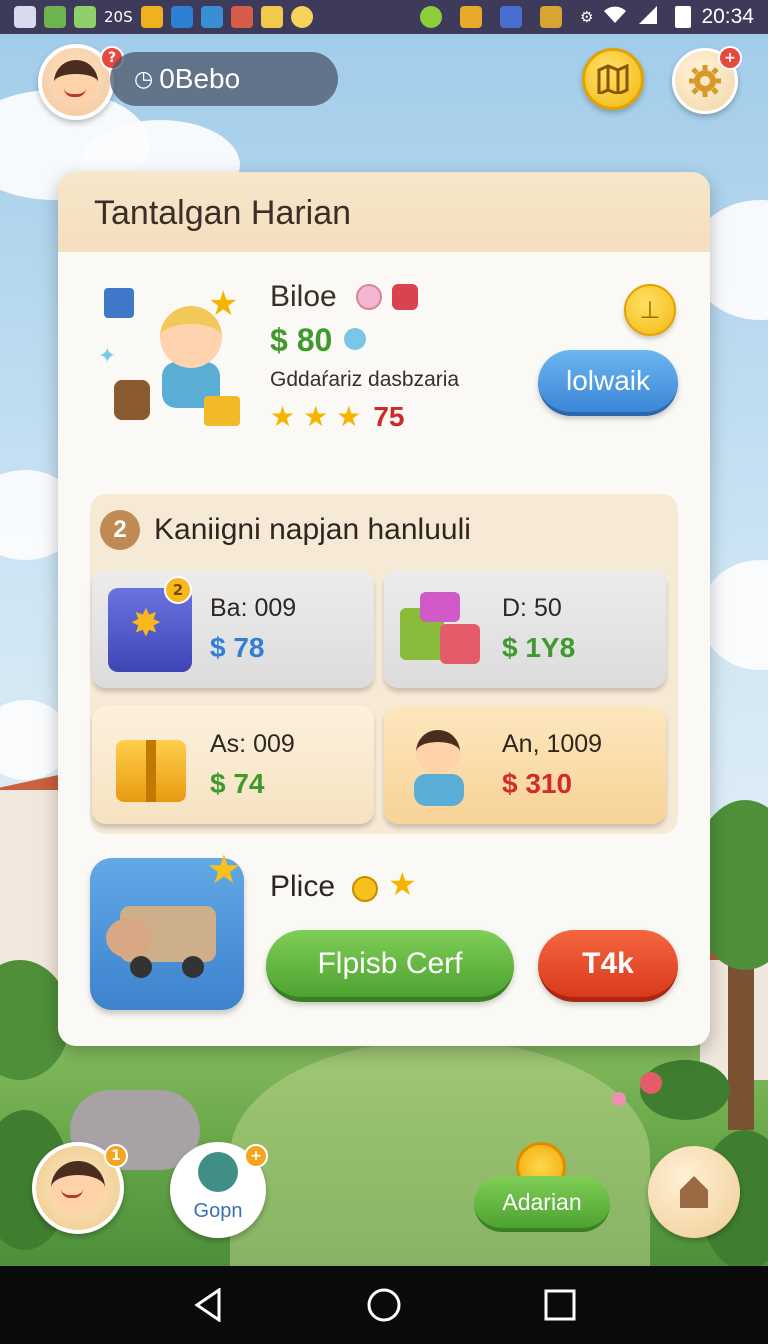 The width and height of the screenshot is (768, 1344). What do you see at coordinates (312, 529) in the screenshot?
I see `section-title: Kaniigni napjan hanluuli` at bounding box center [312, 529].